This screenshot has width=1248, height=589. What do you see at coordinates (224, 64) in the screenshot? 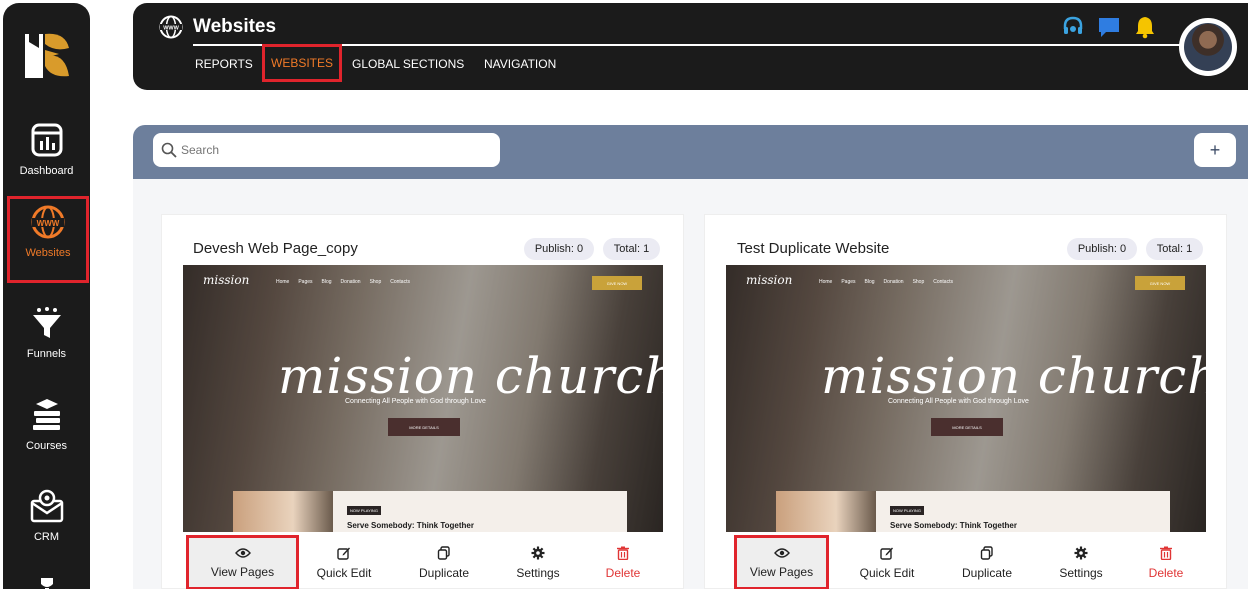
I see `tab-reports: REPORTS` at bounding box center [224, 64].